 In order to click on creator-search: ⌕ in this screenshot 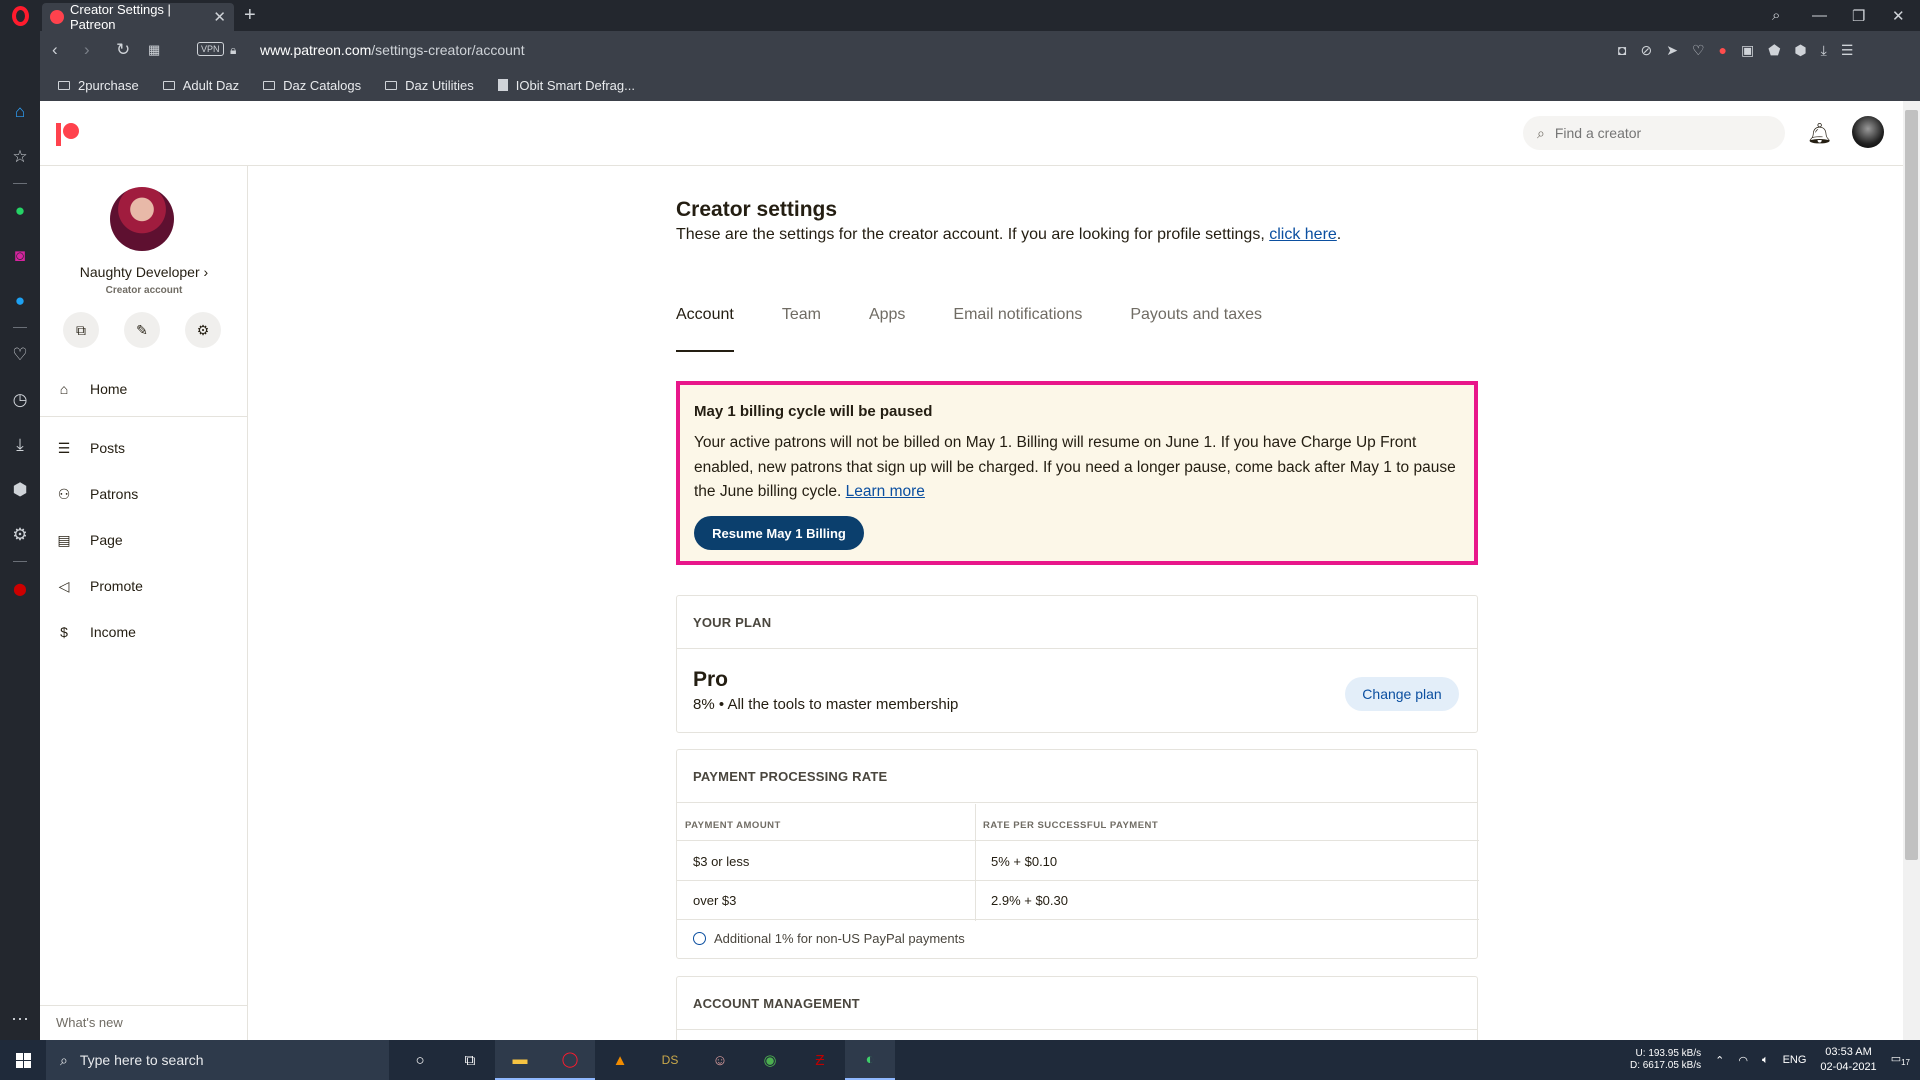, I will do `click(1654, 133)`.